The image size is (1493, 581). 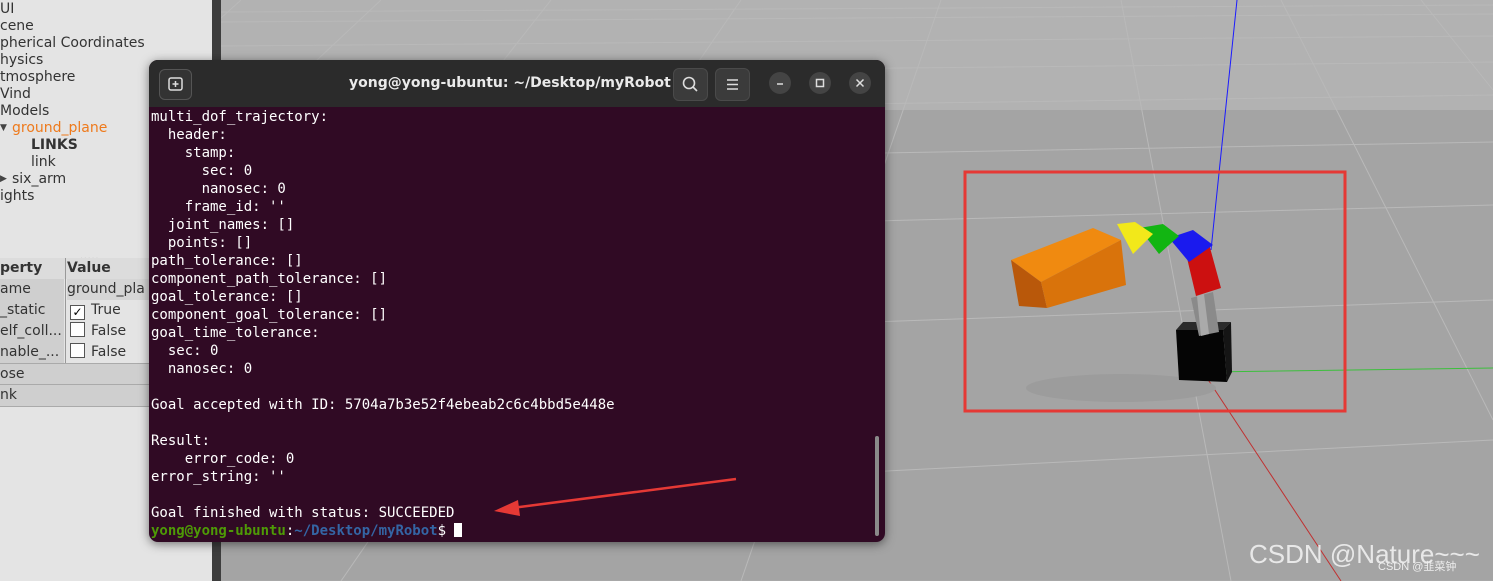 I want to click on search-icon, so click(x=690, y=84).